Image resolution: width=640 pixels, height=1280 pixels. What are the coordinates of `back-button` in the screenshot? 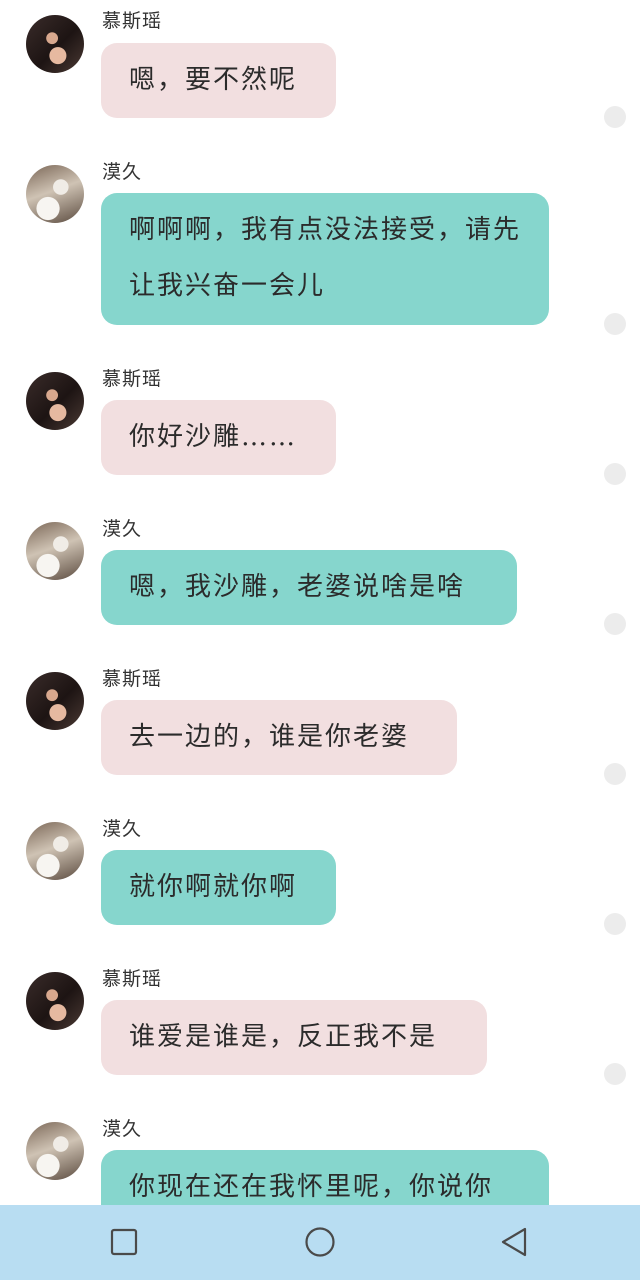 It's located at (514, 1242).